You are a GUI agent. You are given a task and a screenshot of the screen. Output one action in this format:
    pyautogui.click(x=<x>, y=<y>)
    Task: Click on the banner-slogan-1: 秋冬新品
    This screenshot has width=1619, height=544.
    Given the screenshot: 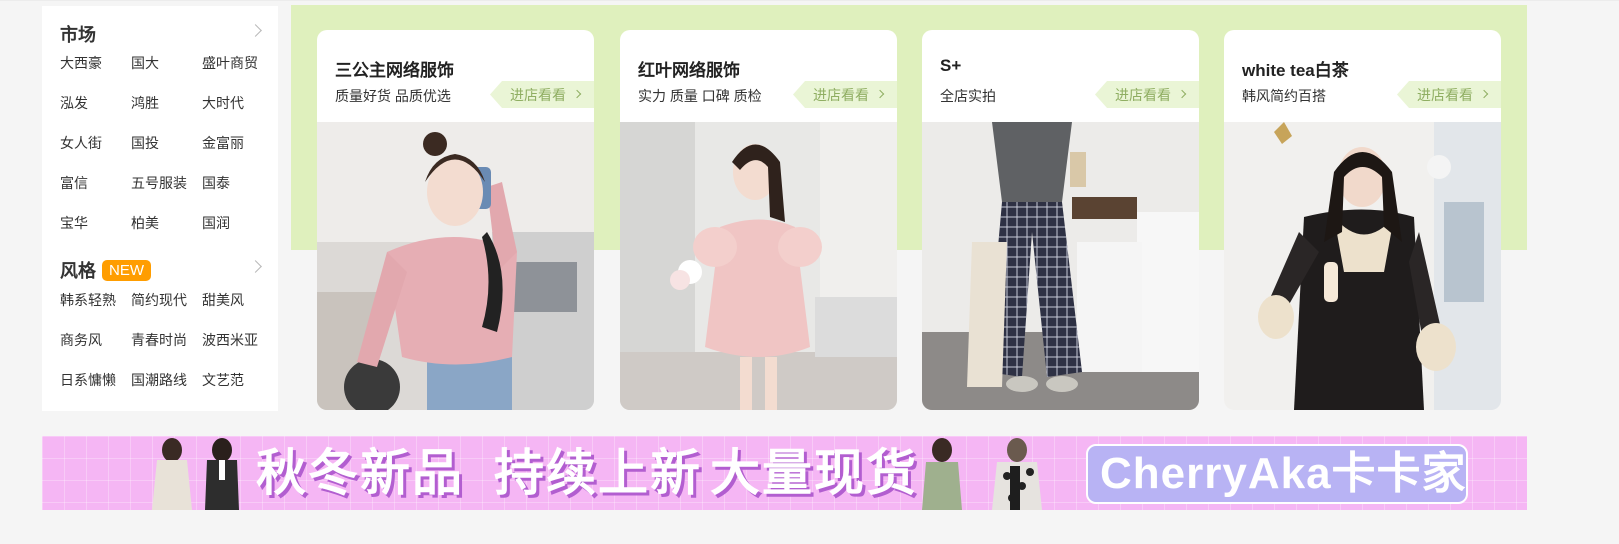 What is the action you would take?
    pyautogui.click(x=360, y=473)
    